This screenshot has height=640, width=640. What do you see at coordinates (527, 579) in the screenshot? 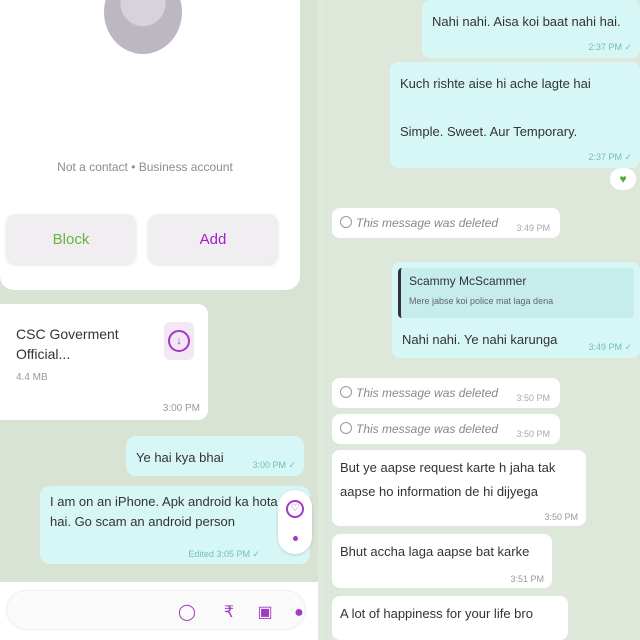
I see `message-time: 3:51 PM` at bounding box center [527, 579].